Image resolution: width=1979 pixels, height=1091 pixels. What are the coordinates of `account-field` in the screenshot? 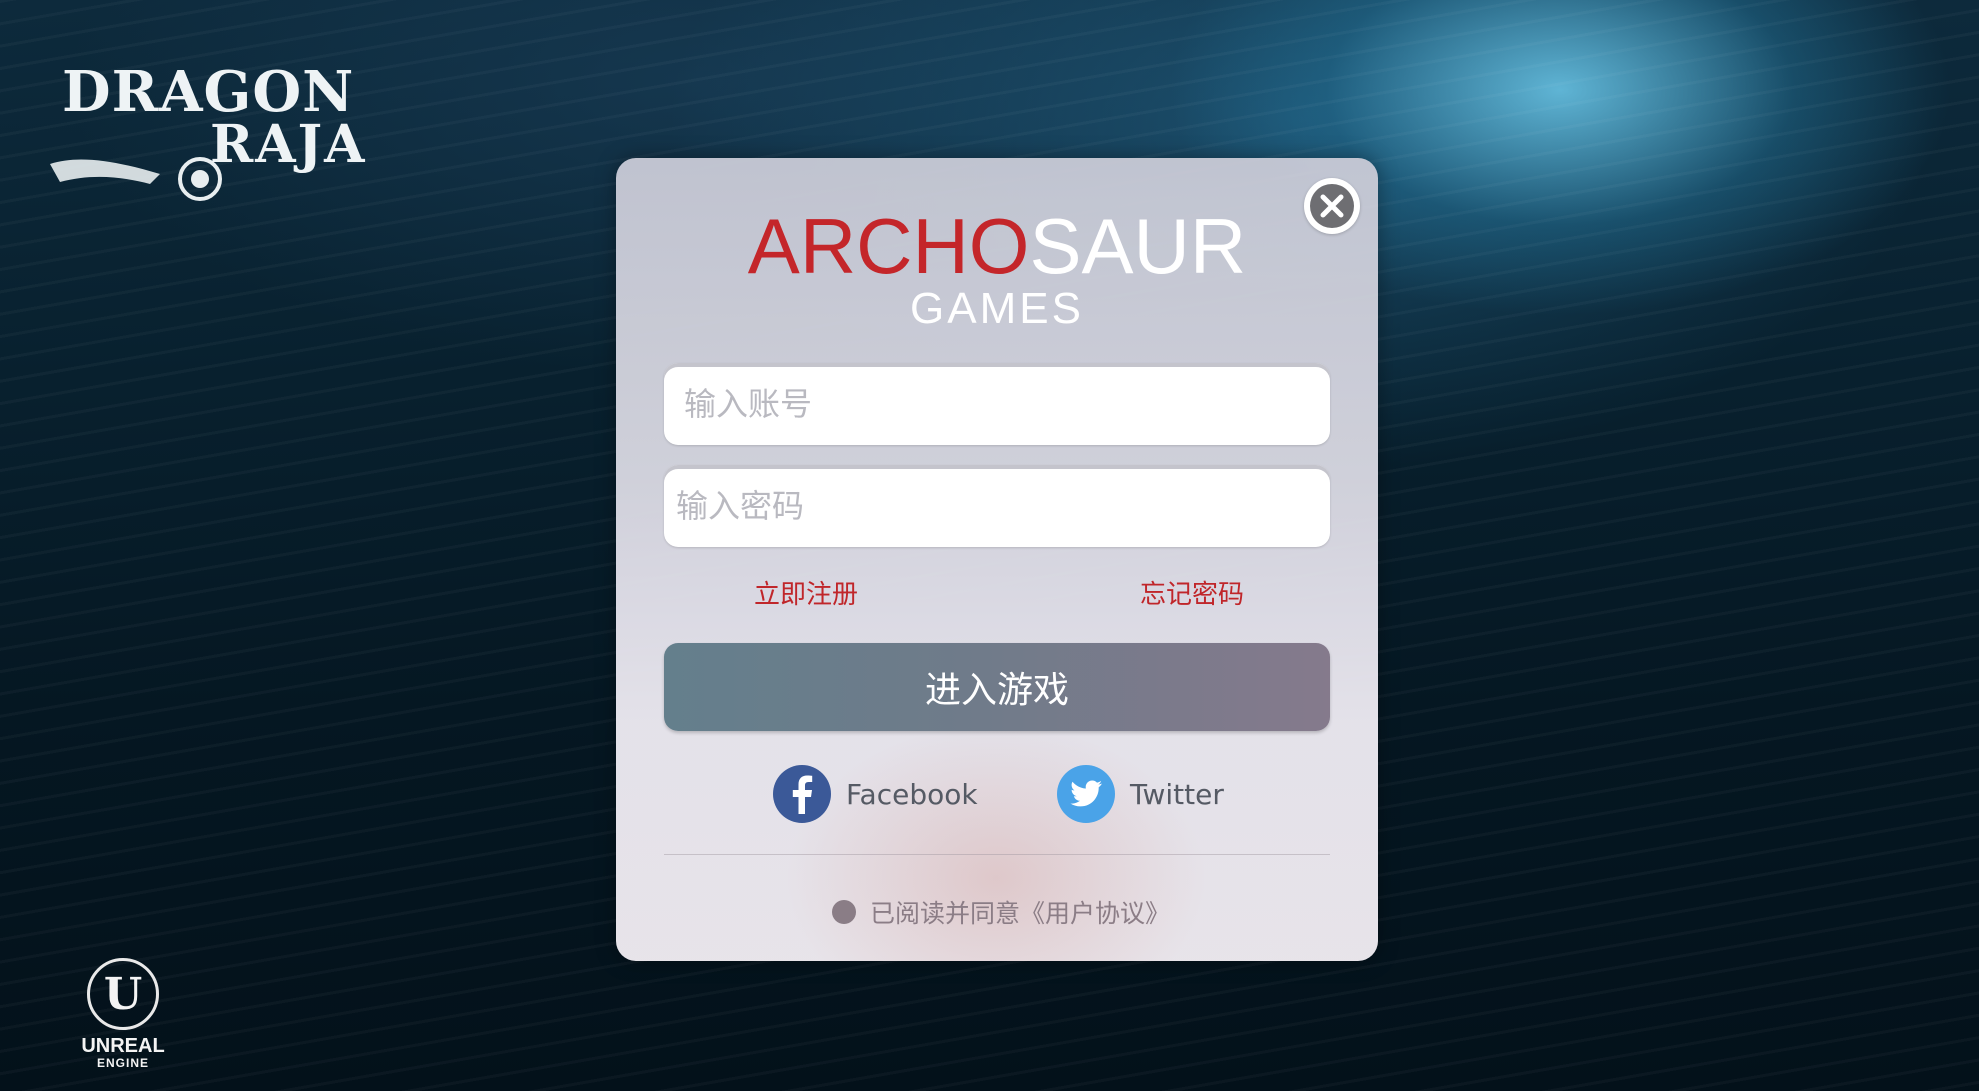 It's located at (997, 404).